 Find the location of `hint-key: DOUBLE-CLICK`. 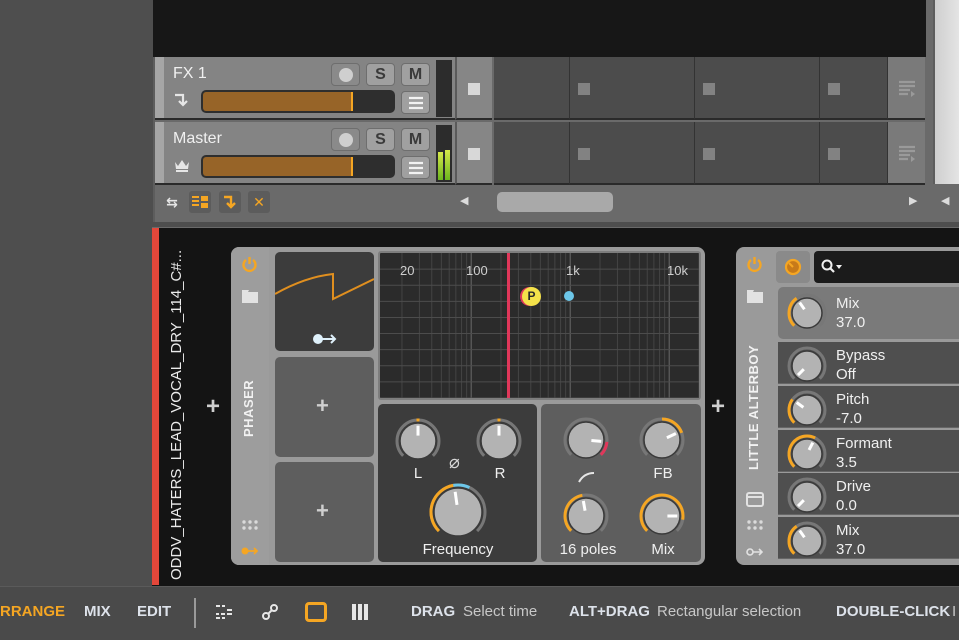

hint-key: DOUBLE-CLICK is located at coordinates (893, 611).